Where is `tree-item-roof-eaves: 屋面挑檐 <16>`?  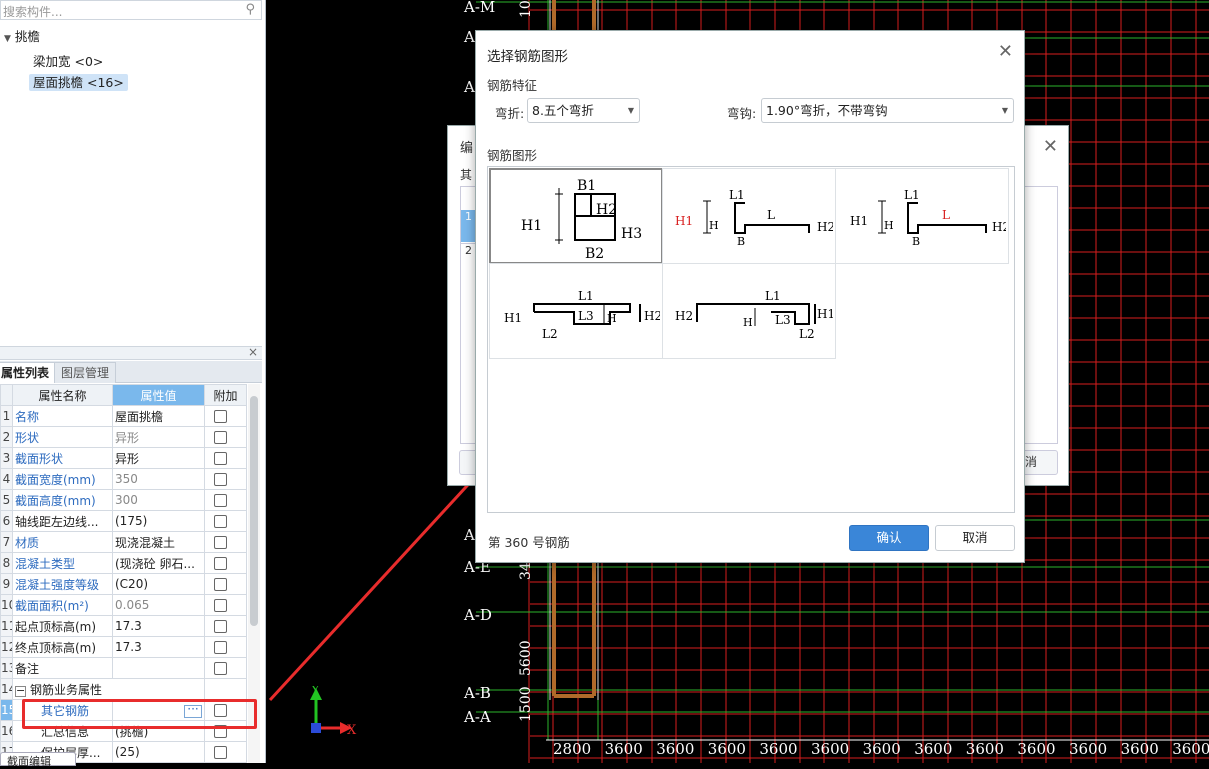 tree-item-roof-eaves: 屋面挑檐 <16> is located at coordinates (78, 81).